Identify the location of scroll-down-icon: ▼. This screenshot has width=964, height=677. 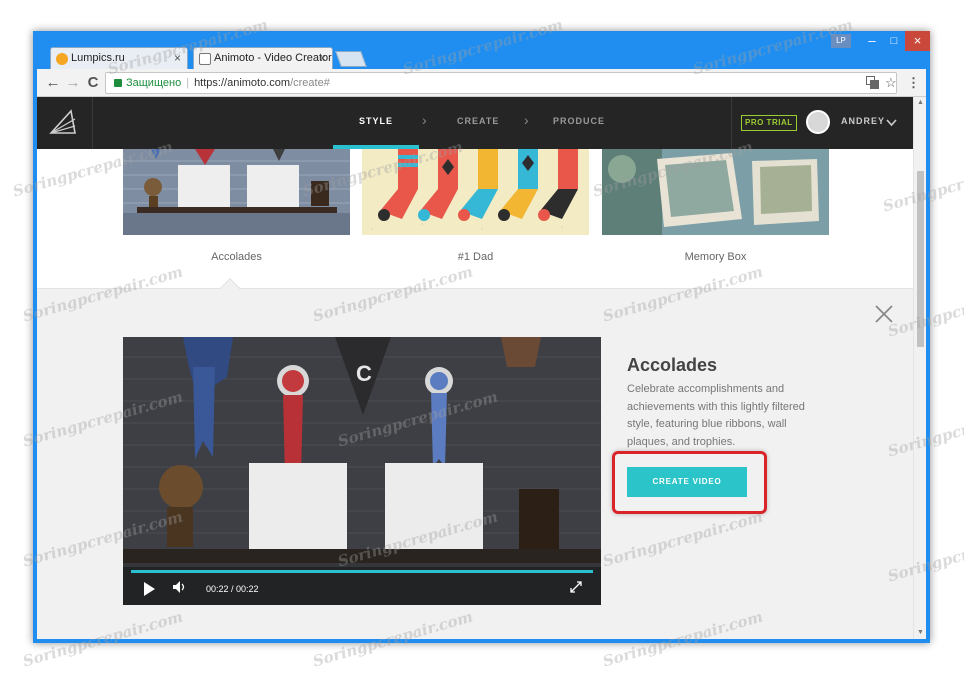
(920, 632).